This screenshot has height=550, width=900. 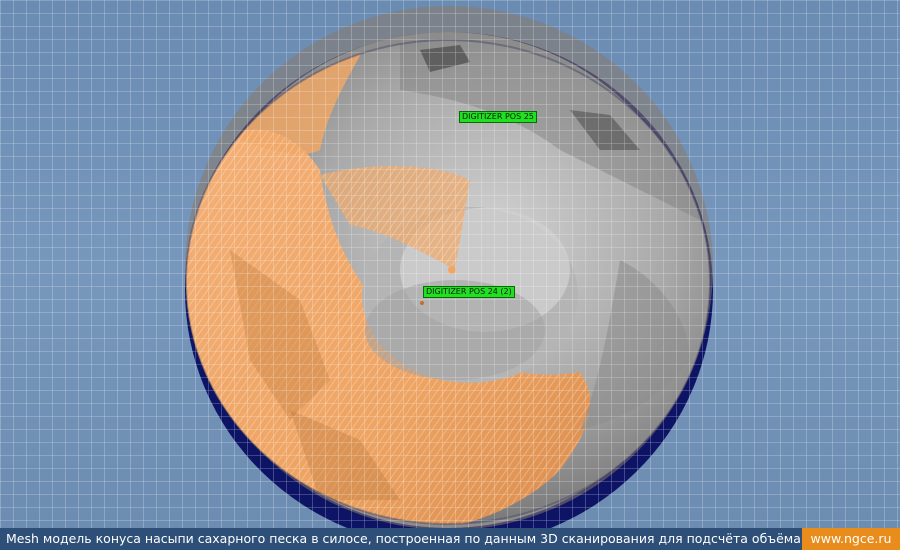 What do you see at coordinates (498, 117) in the screenshot?
I see `digitizer-pos-25-label: DIGITIZER POS 25` at bounding box center [498, 117].